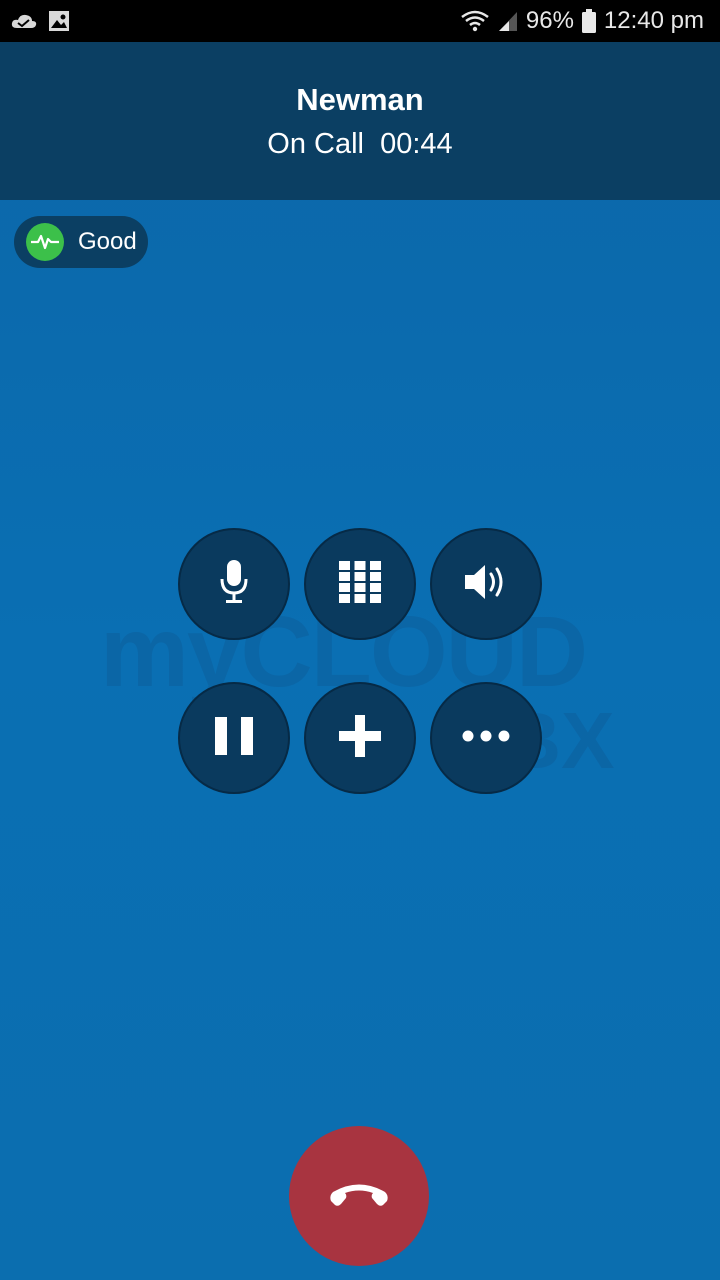 This screenshot has width=720, height=1280. Describe the element at coordinates (360, 99) in the screenshot. I see `caller-name: Newman` at that location.